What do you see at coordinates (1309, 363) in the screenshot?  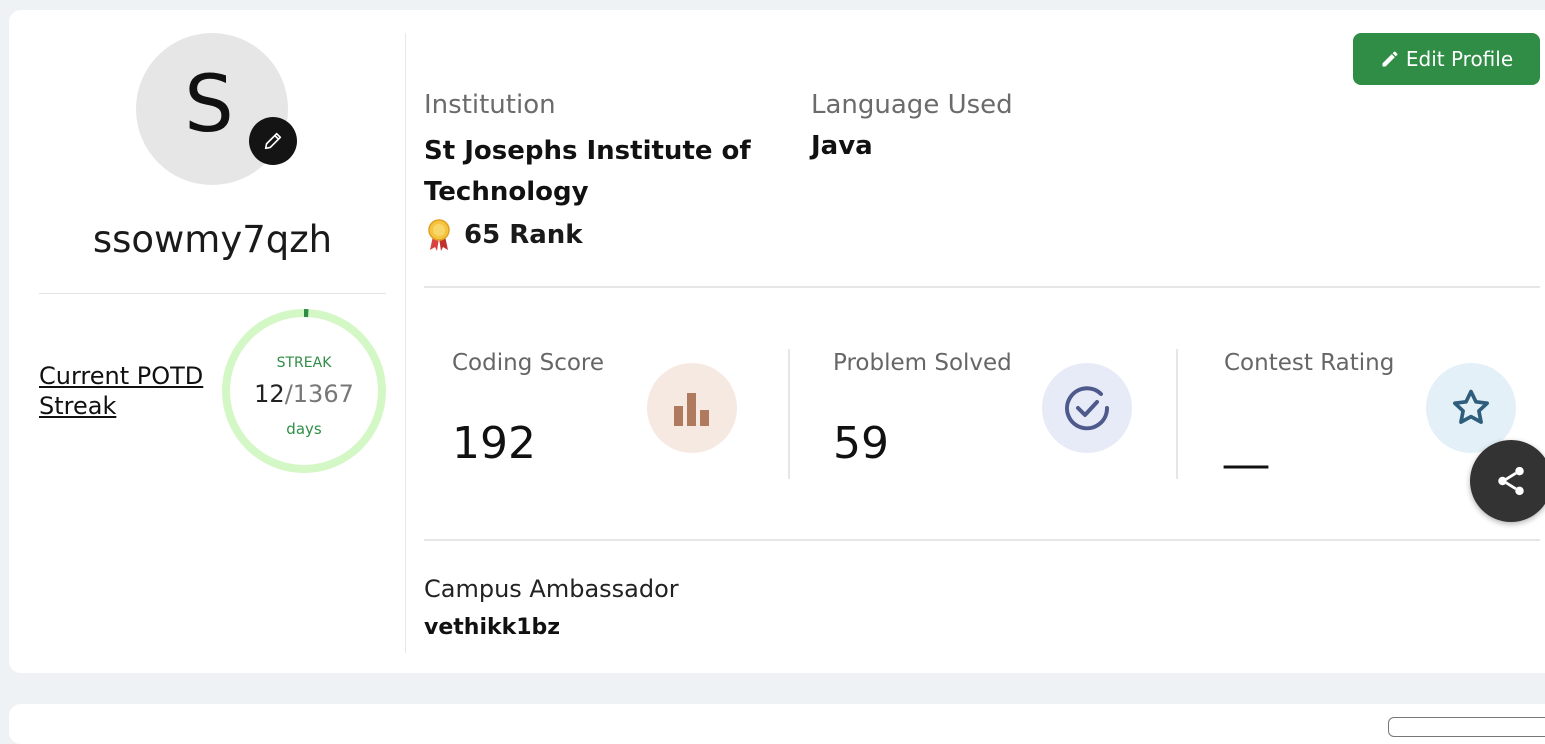 I see `contest-rating-label: Contest Rating` at bounding box center [1309, 363].